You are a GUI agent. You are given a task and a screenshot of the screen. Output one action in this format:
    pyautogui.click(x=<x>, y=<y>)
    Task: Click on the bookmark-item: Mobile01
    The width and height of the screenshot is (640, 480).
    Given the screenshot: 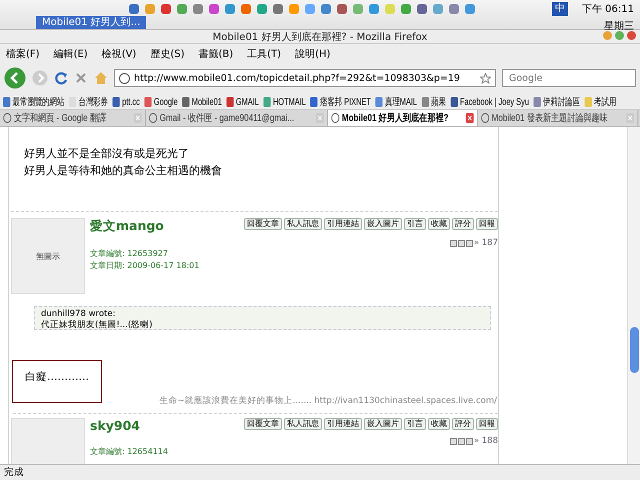 What is the action you would take?
    pyautogui.click(x=202, y=102)
    